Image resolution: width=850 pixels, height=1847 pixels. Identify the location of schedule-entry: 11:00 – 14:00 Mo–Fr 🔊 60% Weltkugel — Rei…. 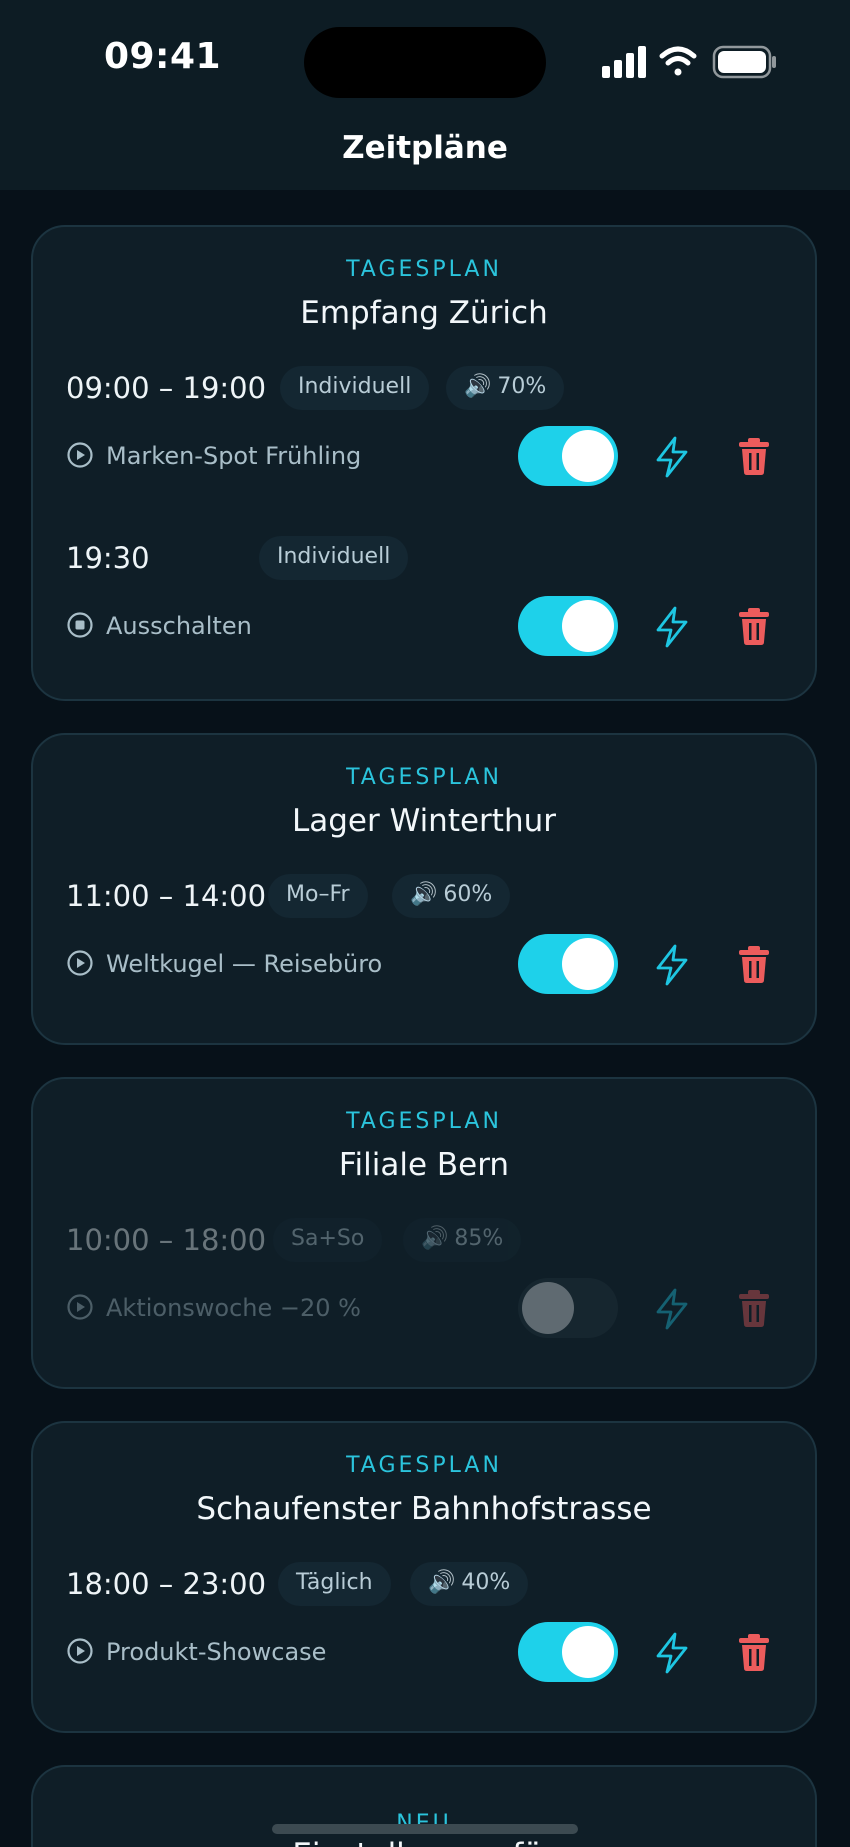
(424, 939).